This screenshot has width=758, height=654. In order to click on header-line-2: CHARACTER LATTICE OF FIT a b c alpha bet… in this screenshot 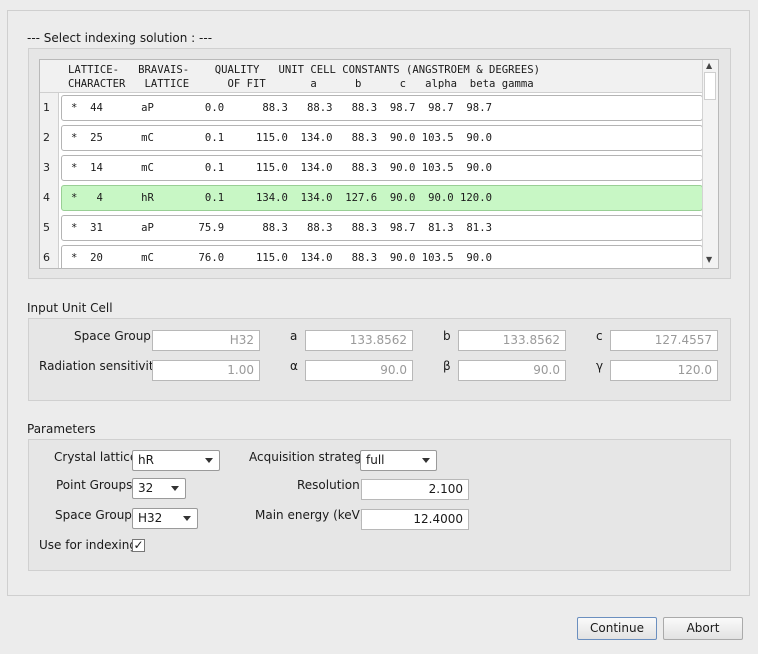, I will do `click(301, 84)`.